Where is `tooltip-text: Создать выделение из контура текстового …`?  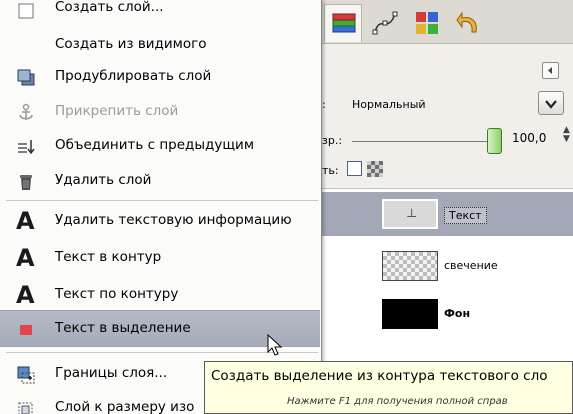
tooltip-text: Создать выделение из контура текстового … is located at coordinates (379, 376).